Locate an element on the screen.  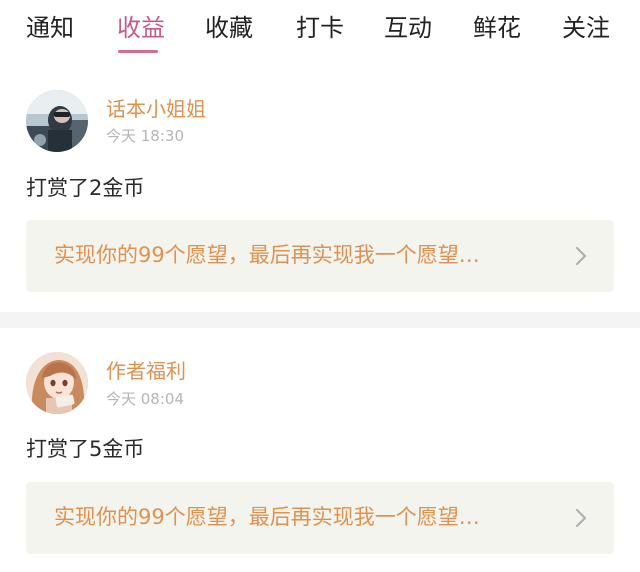
tab-check-in: 打卡 is located at coordinates (320, 28).